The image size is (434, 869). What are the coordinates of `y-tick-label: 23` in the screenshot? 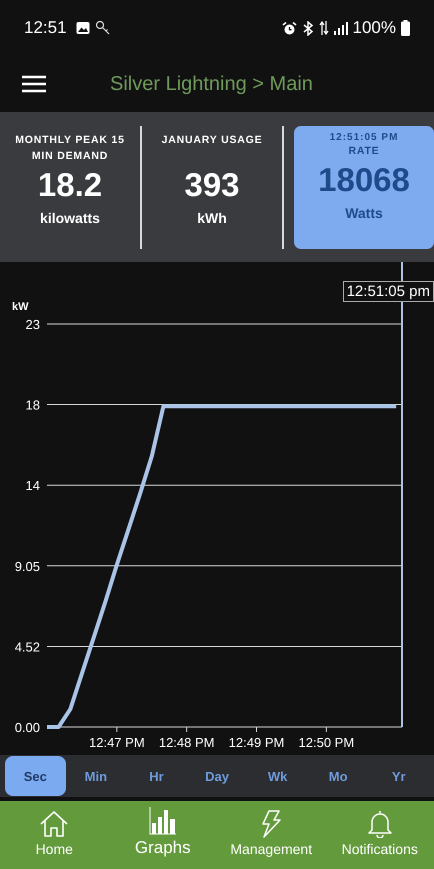 It's located at (33, 324).